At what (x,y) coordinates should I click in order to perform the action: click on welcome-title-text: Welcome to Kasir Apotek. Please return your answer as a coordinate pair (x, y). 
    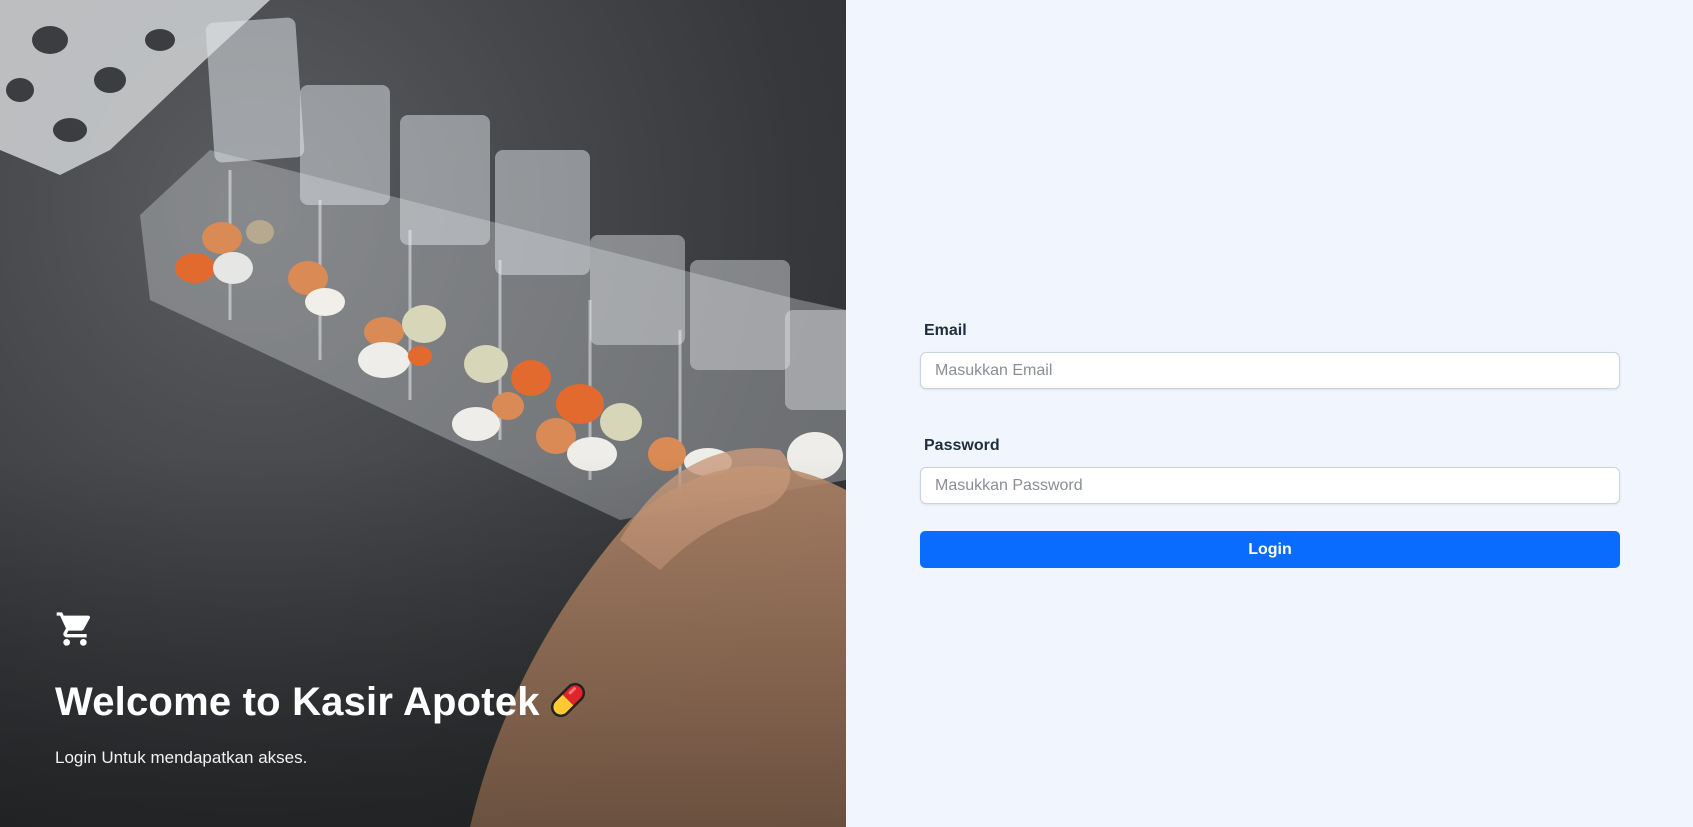
    Looking at the image, I should click on (297, 702).